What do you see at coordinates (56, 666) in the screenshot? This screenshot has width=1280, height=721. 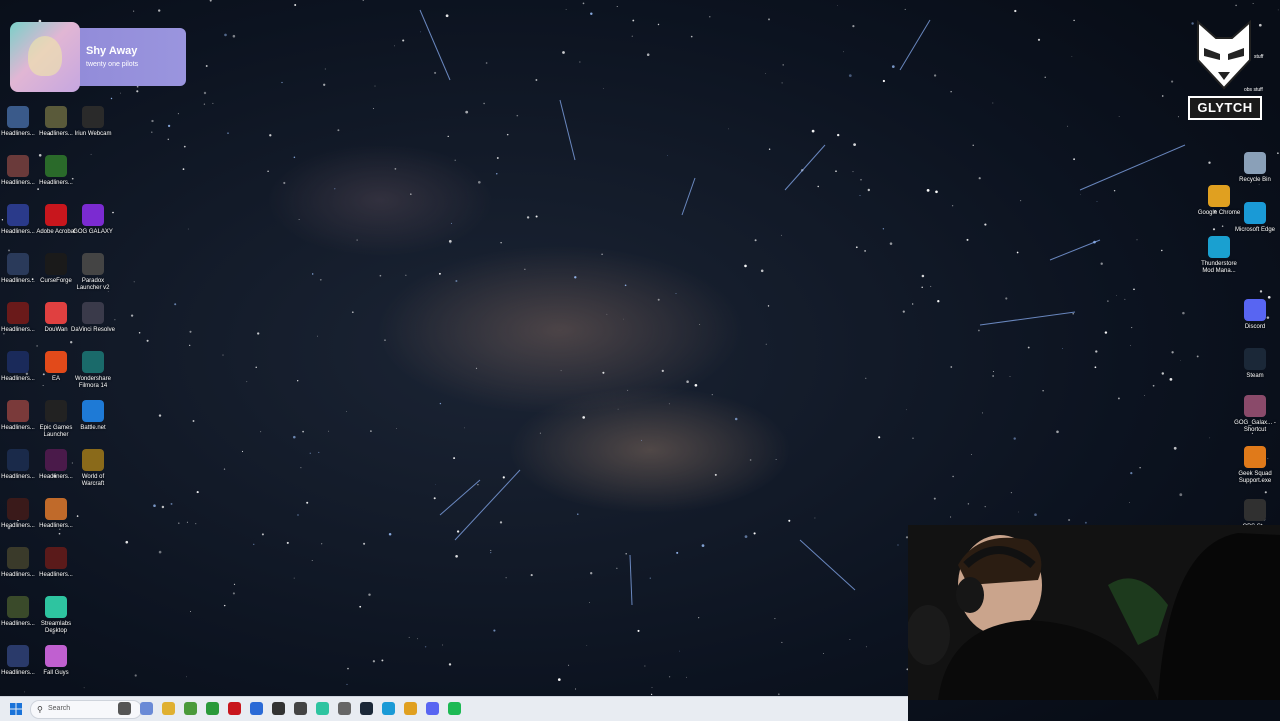 I see `desktop-icon: Fall Guys` at bounding box center [56, 666].